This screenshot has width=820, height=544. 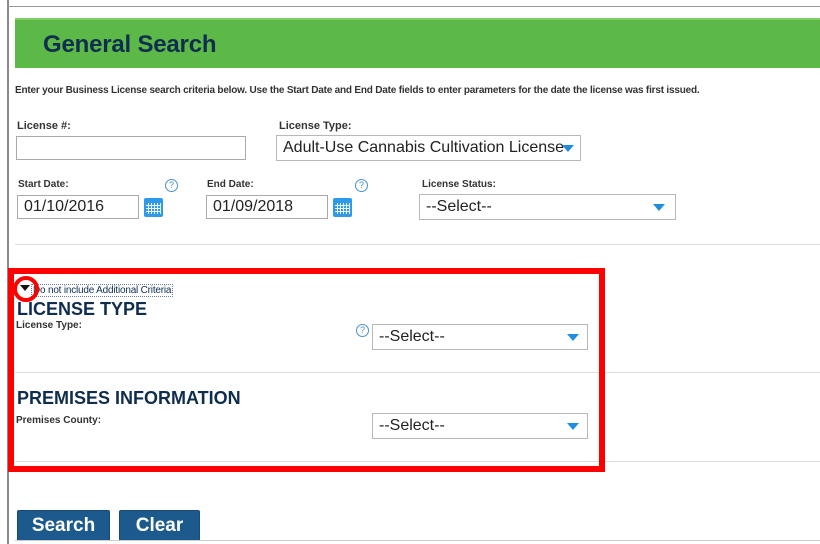 What do you see at coordinates (413, 6) in the screenshot?
I see `window-frame-top` at bounding box center [413, 6].